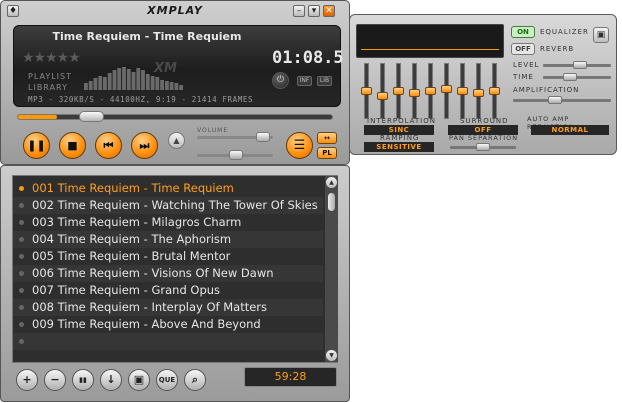  I want to click on save-icon: ▣, so click(601, 35).